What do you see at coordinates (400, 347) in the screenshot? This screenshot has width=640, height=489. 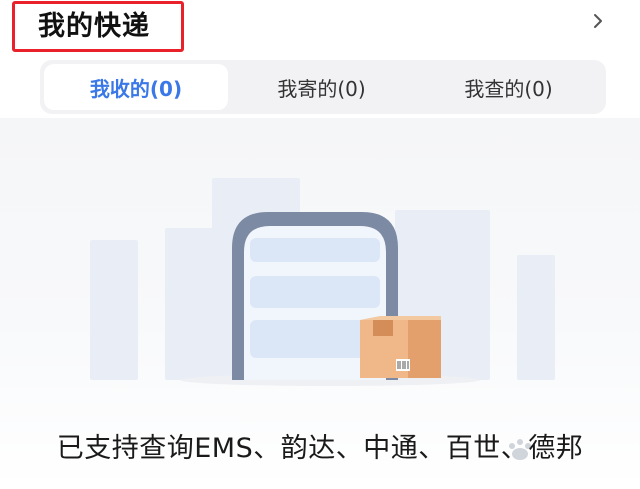 I see `package-icon` at bounding box center [400, 347].